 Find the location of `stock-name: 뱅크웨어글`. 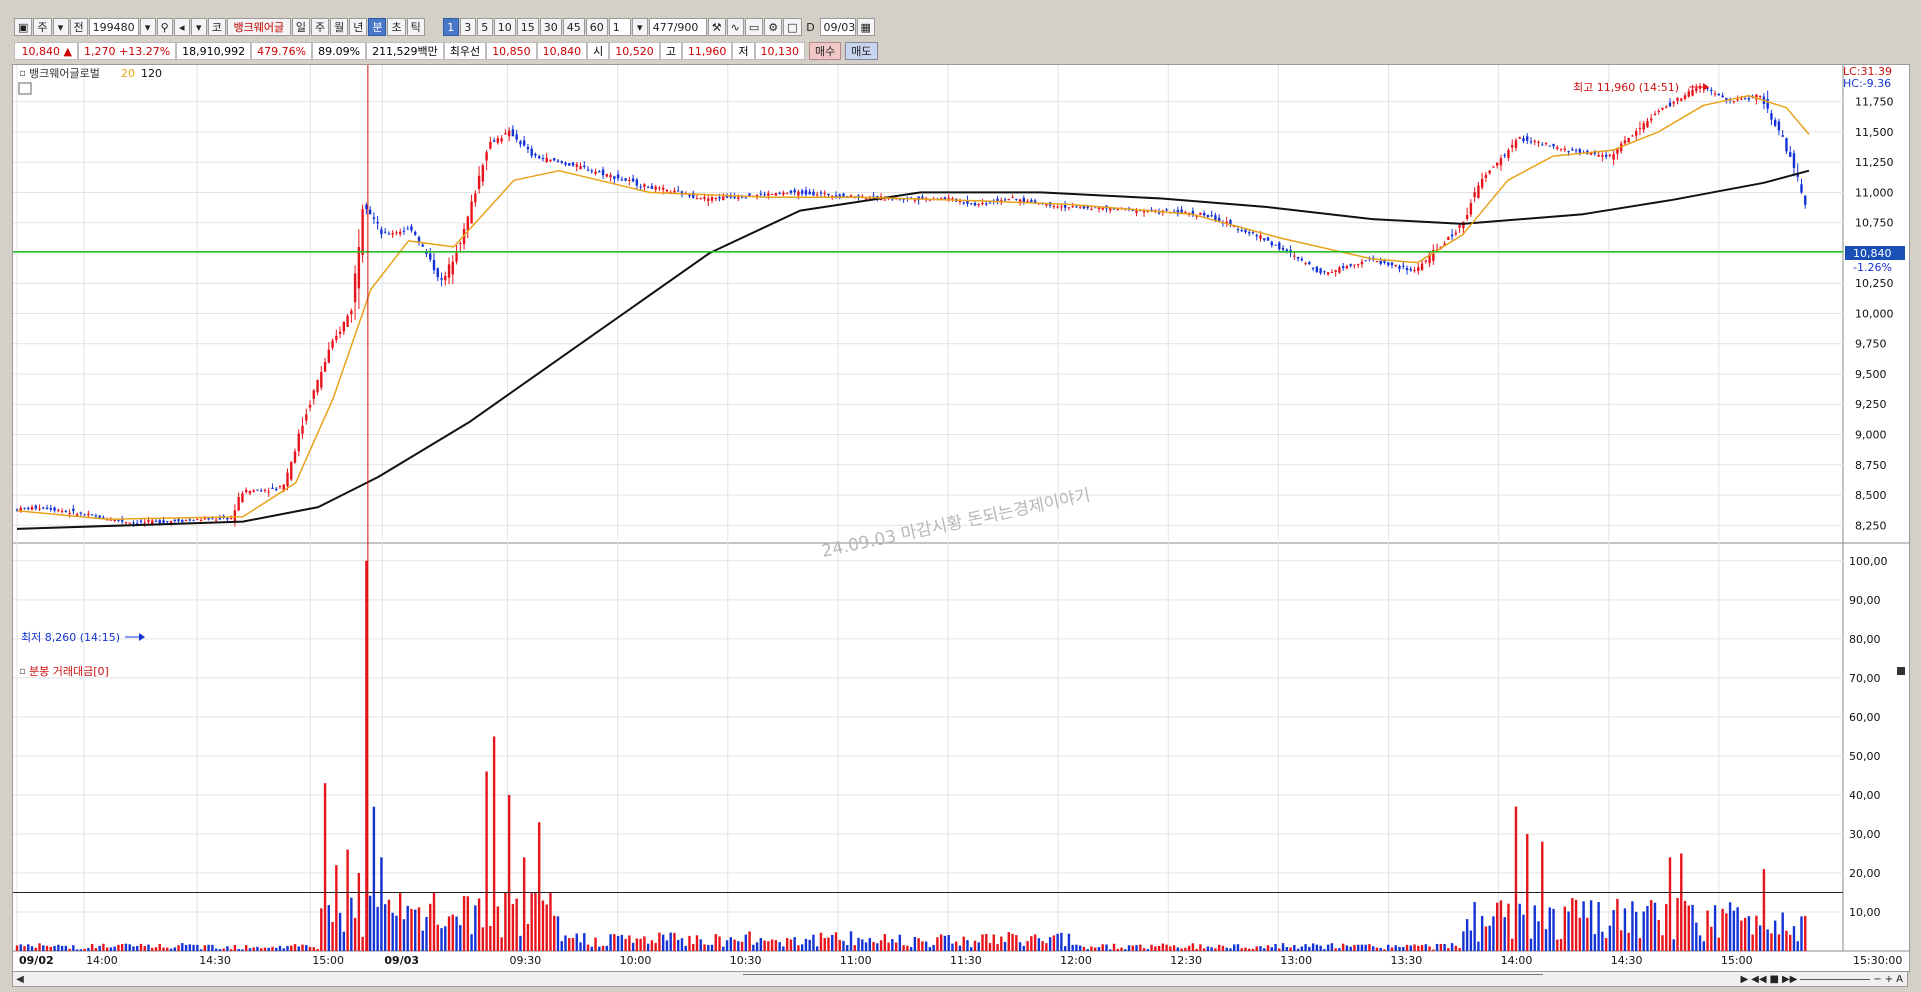

stock-name: 뱅크웨어글 is located at coordinates (258, 27).